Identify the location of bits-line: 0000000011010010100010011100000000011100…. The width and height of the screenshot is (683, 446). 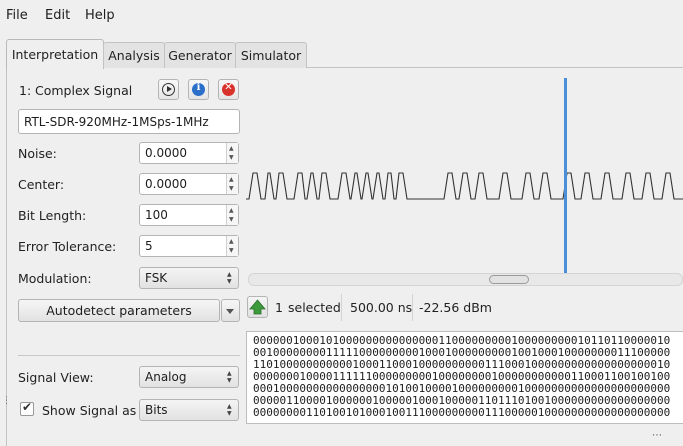
(462, 412).